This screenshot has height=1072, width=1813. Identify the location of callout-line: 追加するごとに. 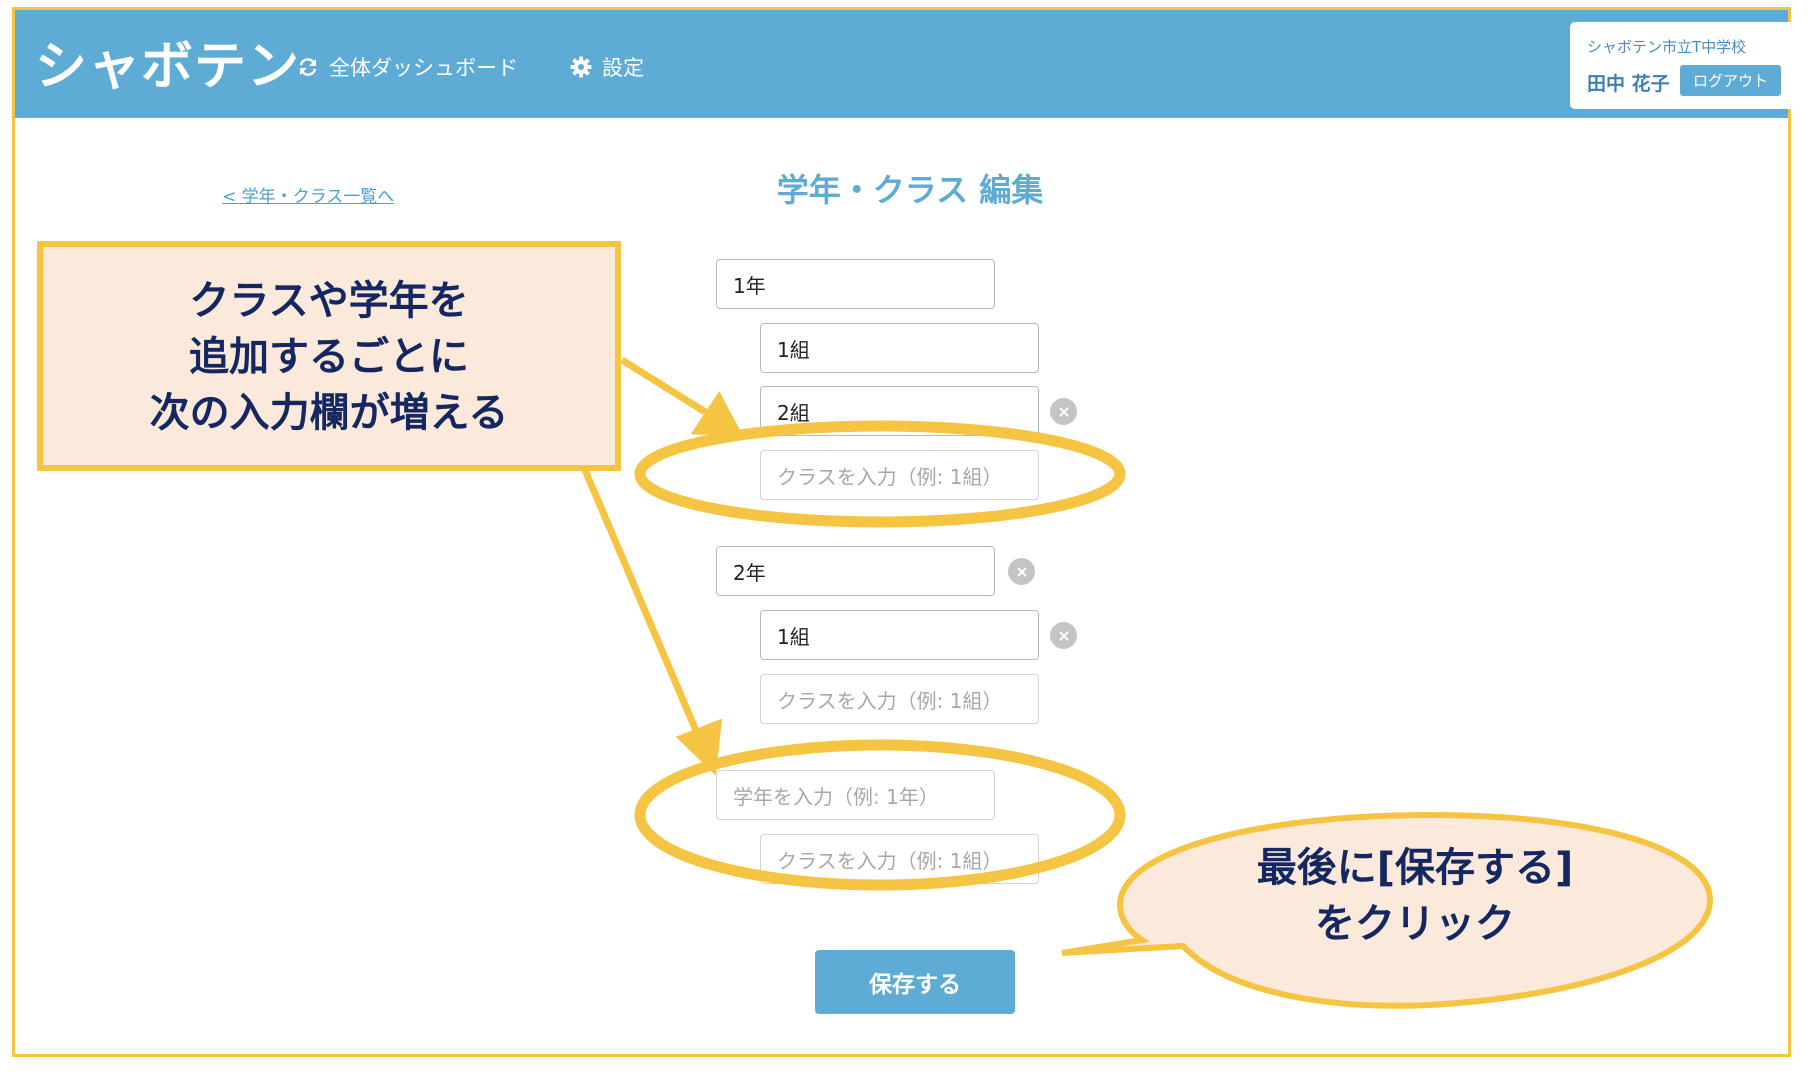
(329, 357).